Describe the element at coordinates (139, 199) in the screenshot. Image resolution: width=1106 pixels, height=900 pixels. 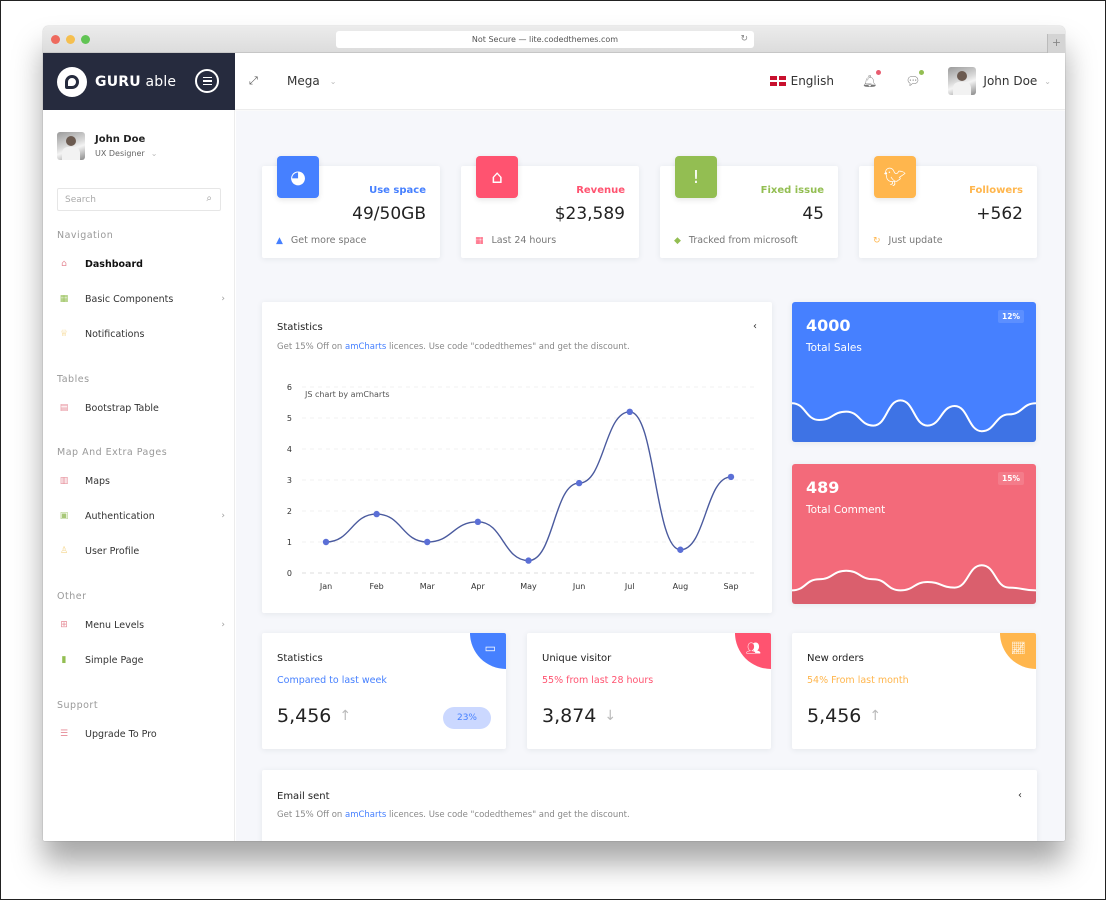
I see `sidebar-search-input: Search ⌕` at that location.